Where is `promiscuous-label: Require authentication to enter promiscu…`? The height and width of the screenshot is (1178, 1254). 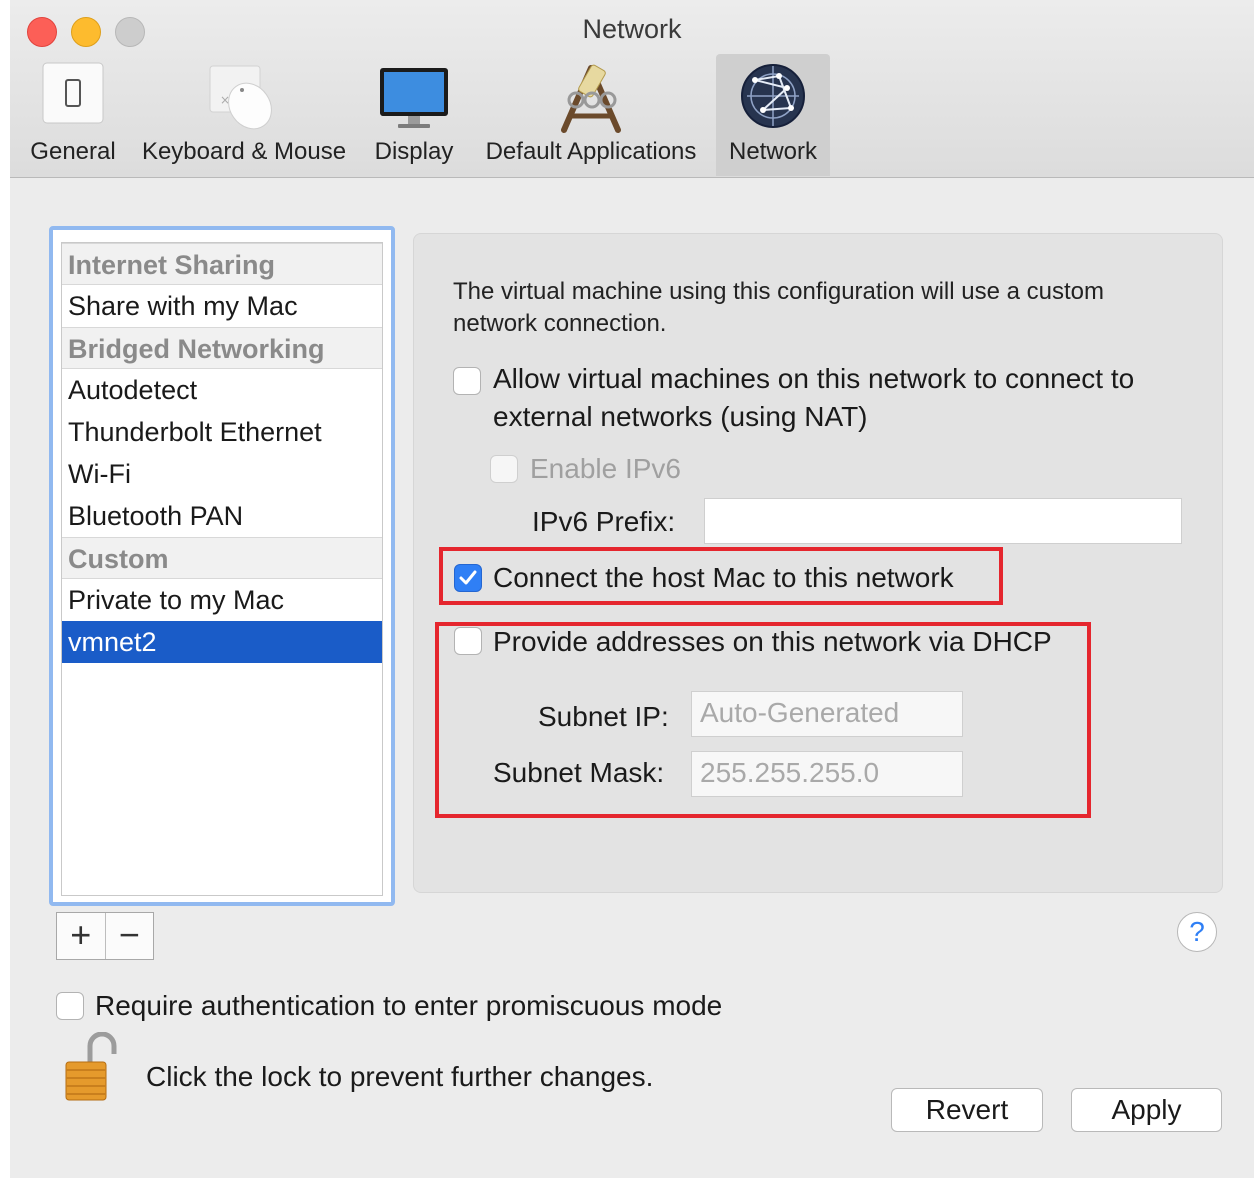
promiscuous-label: Require authentication to enter promiscu… is located at coordinates (409, 1005).